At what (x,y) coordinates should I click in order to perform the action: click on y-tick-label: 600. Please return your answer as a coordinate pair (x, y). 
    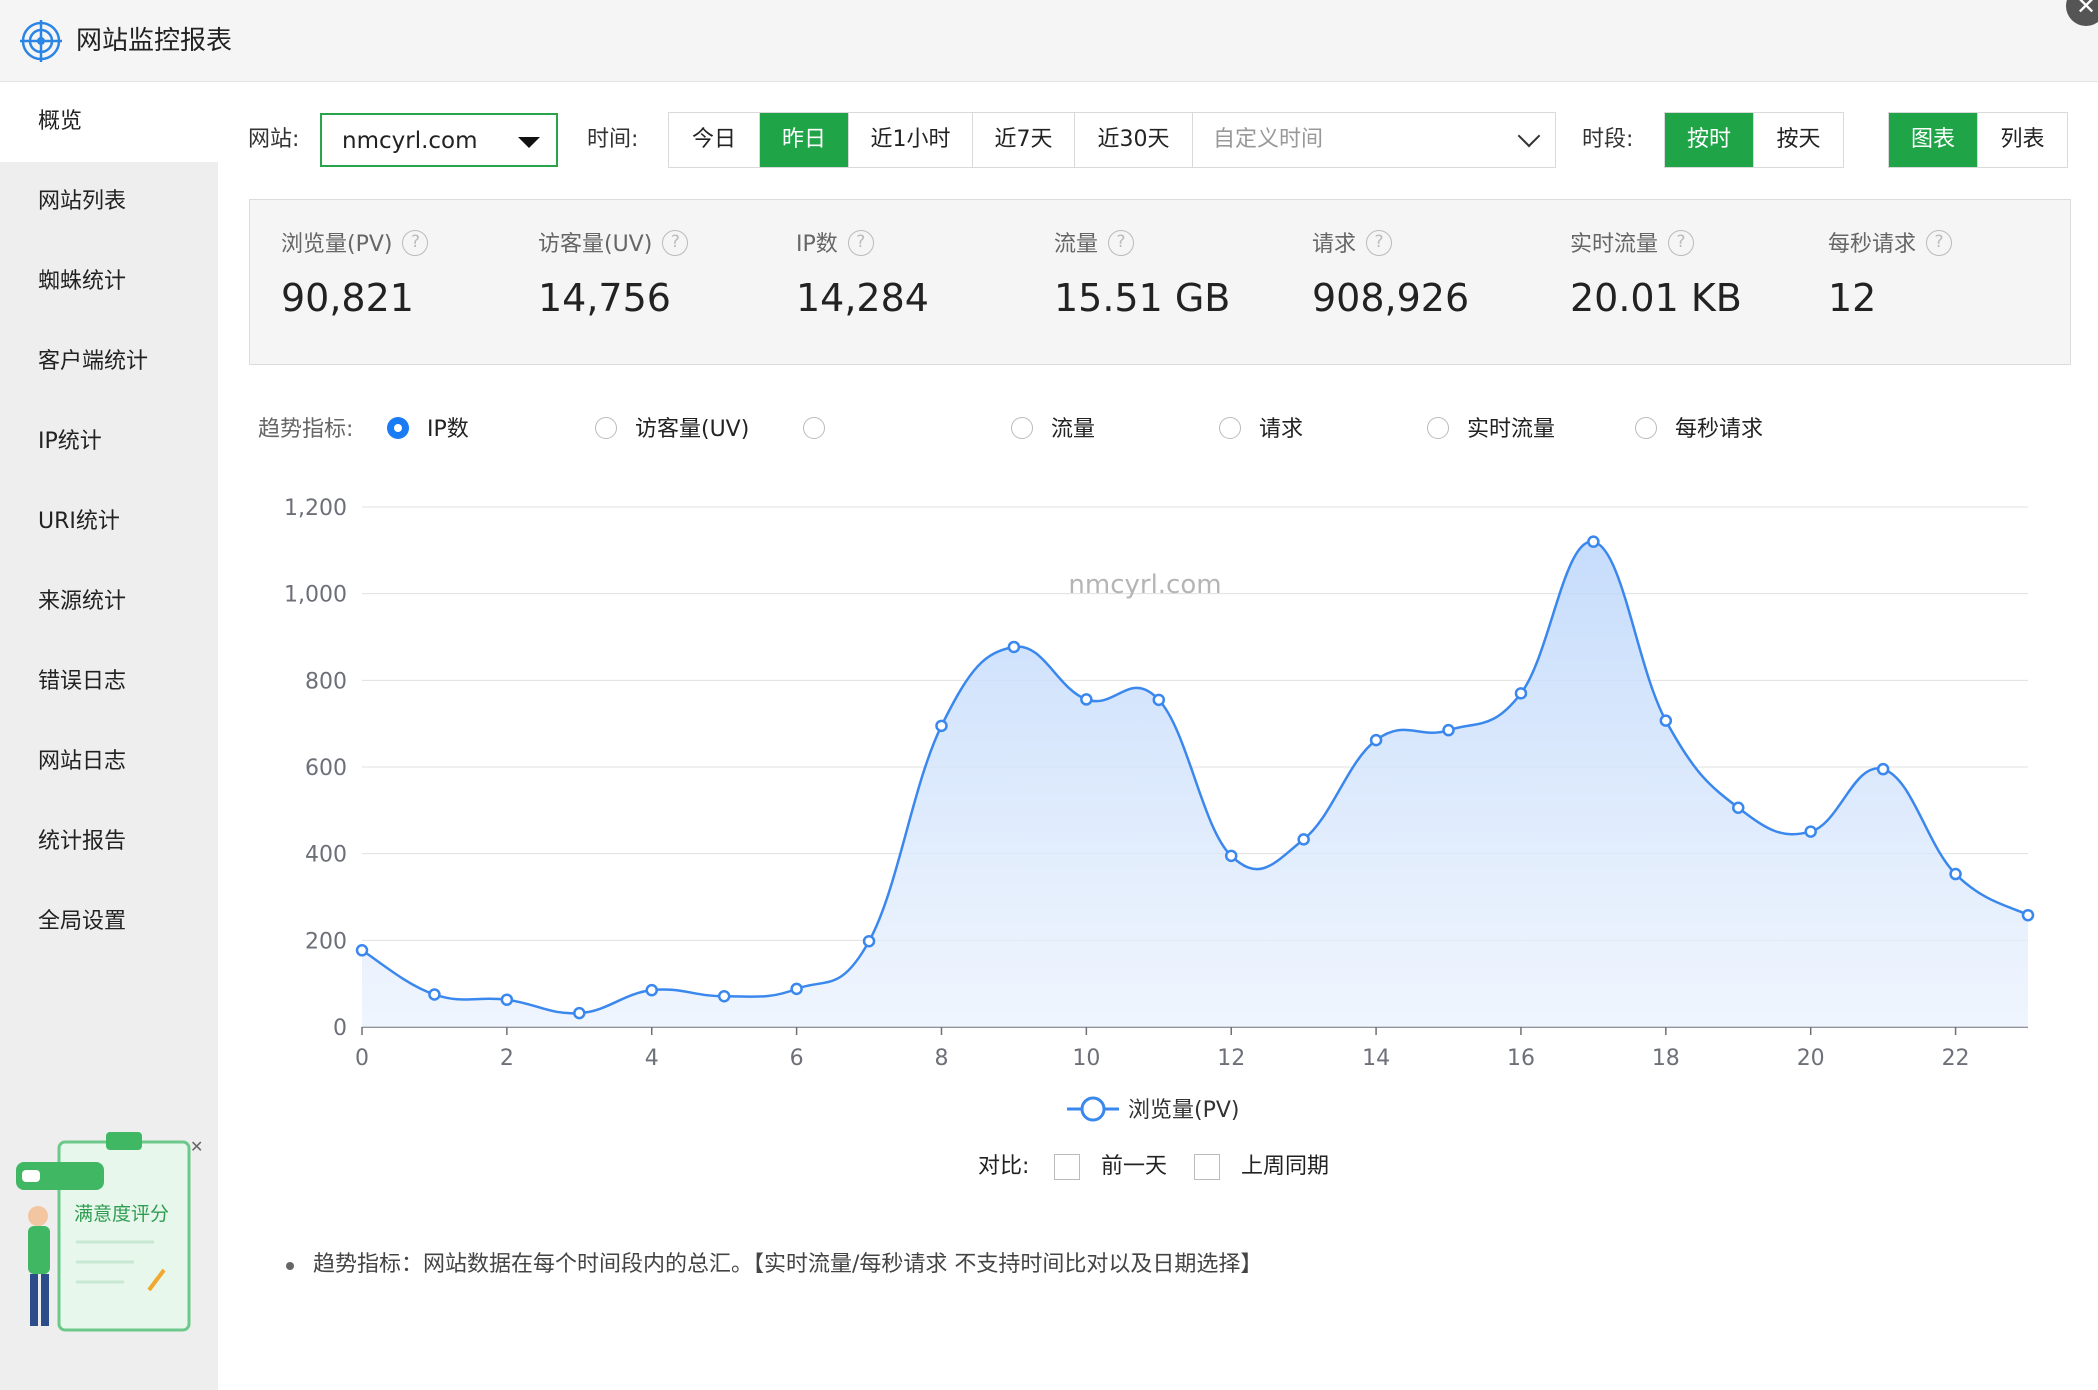
    Looking at the image, I should click on (326, 768).